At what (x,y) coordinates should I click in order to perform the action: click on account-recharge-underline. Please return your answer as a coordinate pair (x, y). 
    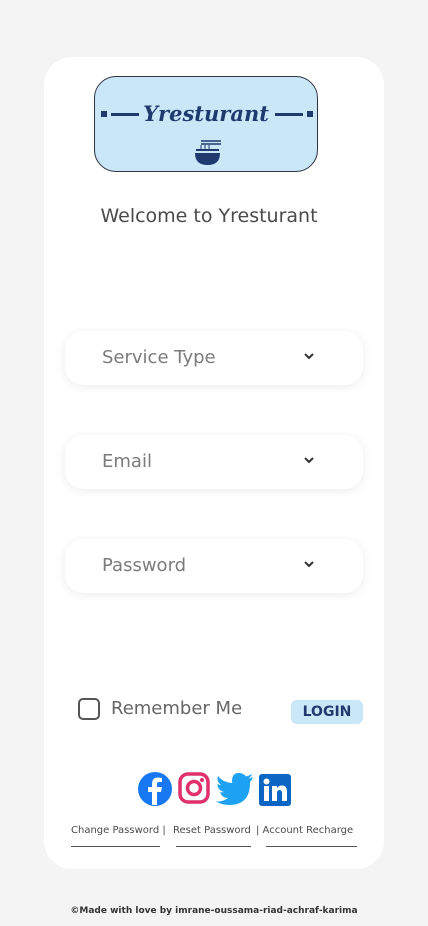
    Looking at the image, I should click on (311, 846).